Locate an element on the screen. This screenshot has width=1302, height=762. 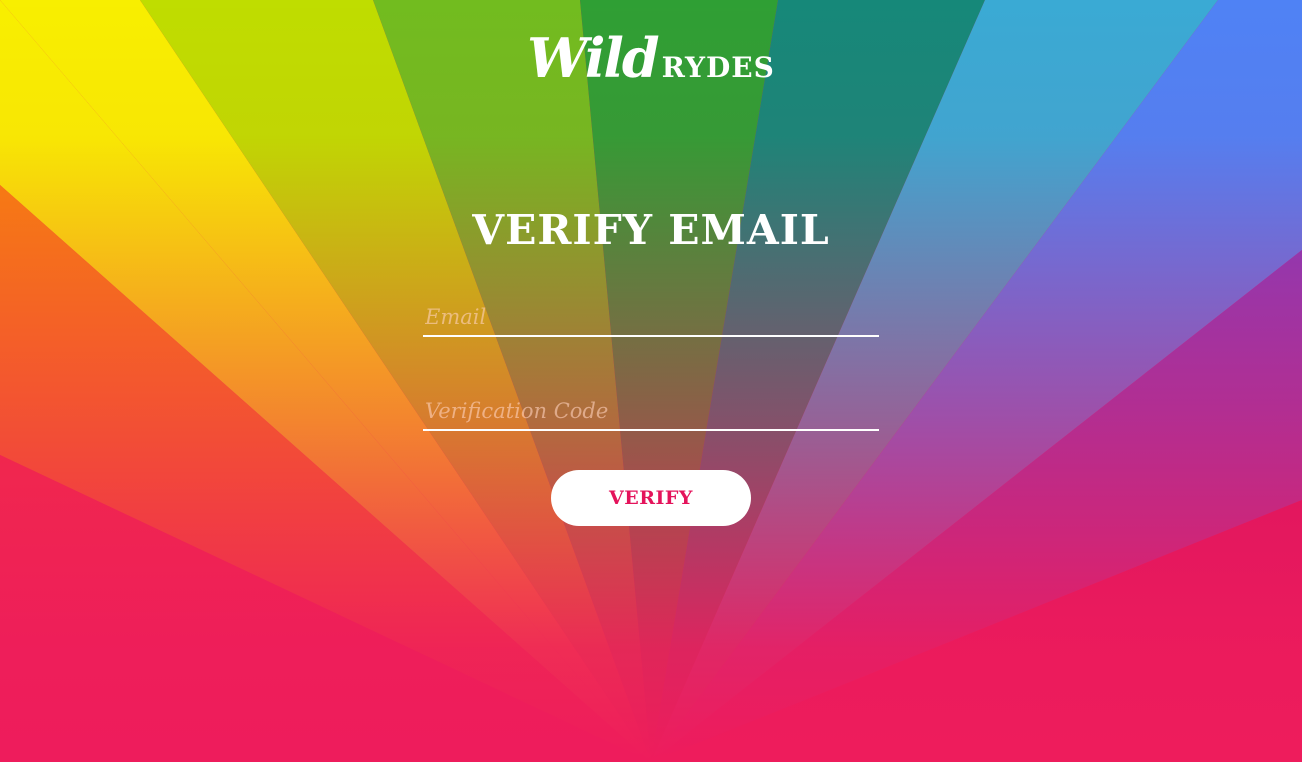
verify-button: VERIFY is located at coordinates (651, 498).